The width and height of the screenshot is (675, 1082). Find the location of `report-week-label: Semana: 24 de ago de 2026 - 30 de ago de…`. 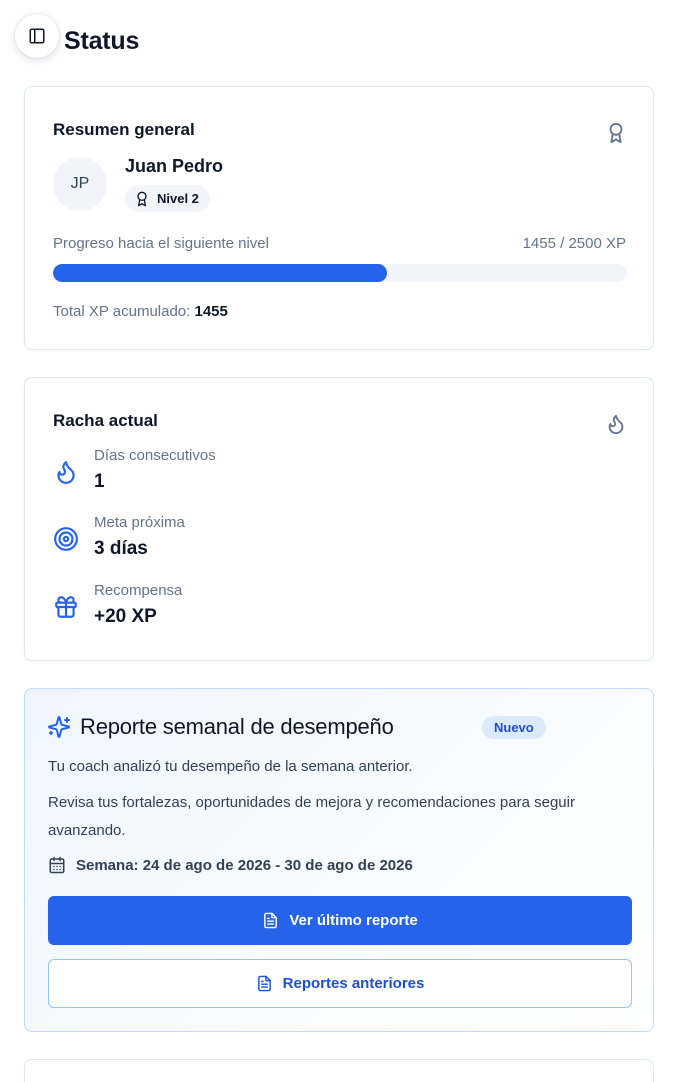

report-week-label: Semana: 24 de ago de 2026 - 30 de ago de… is located at coordinates (244, 865).